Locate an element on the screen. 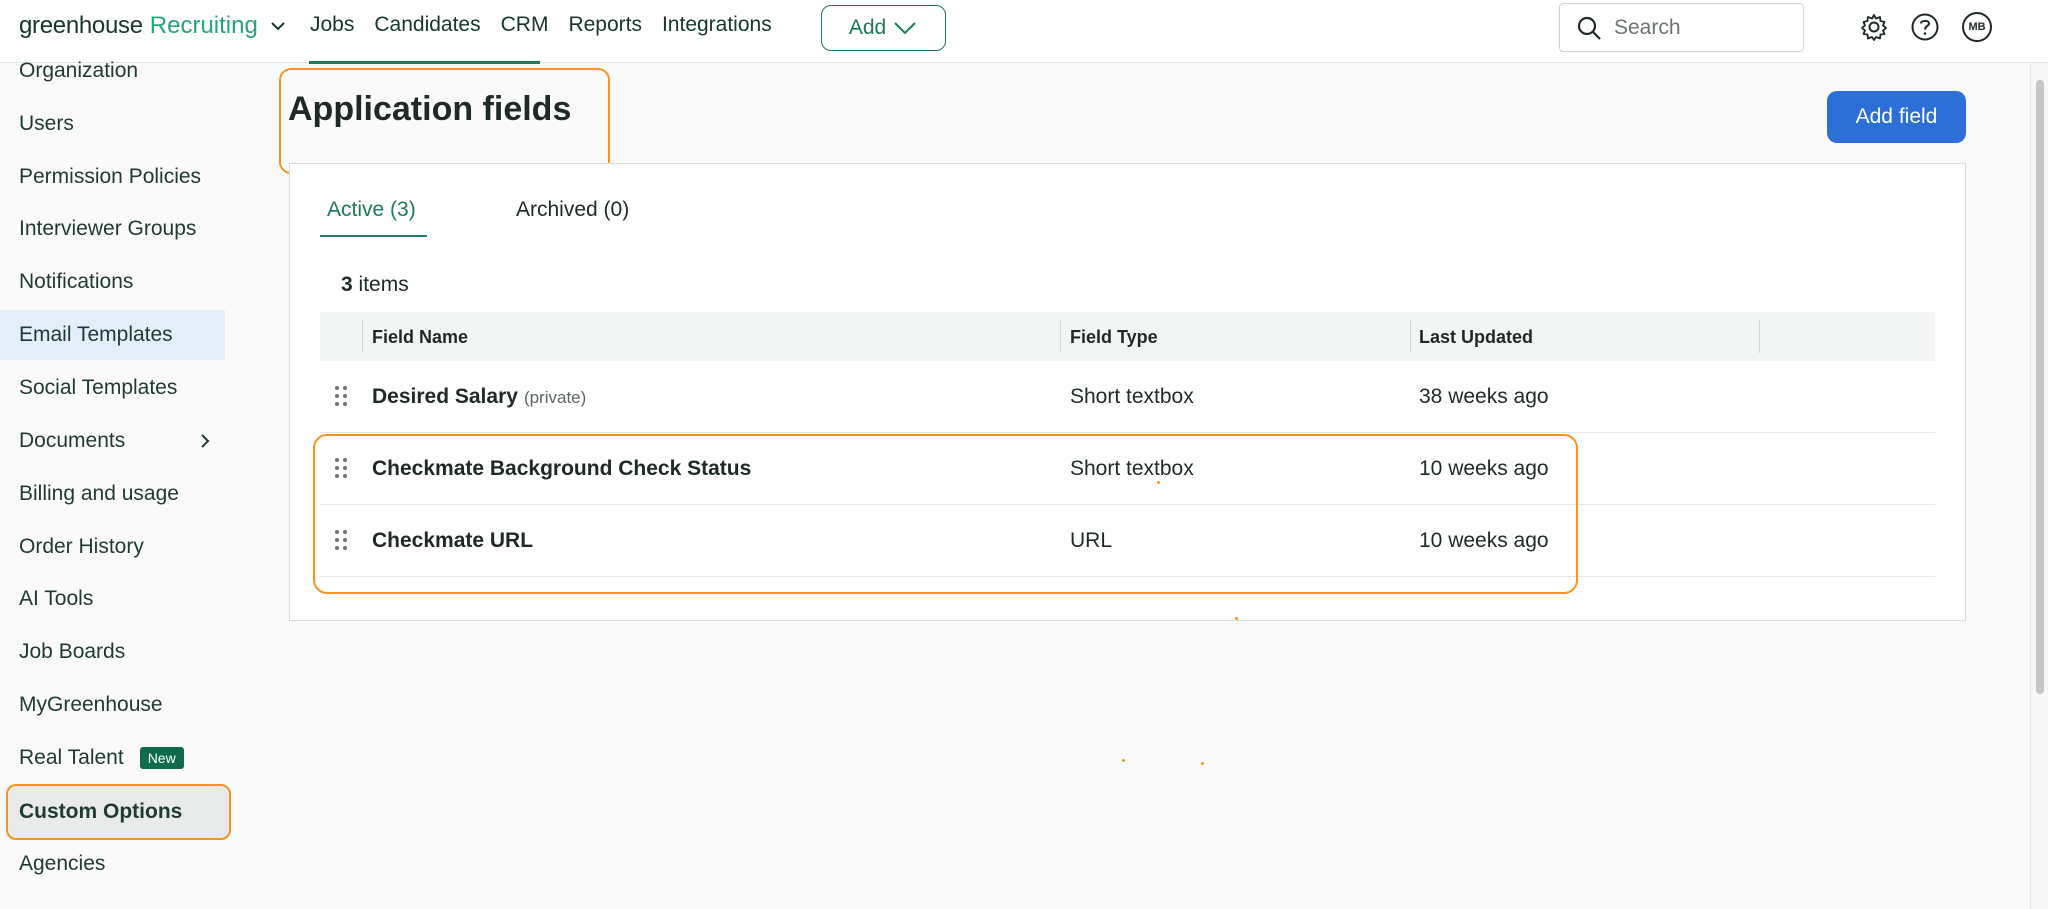 This screenshot has width=2048, height=909. drag-handle-icon is located at coordinates (341, 396).